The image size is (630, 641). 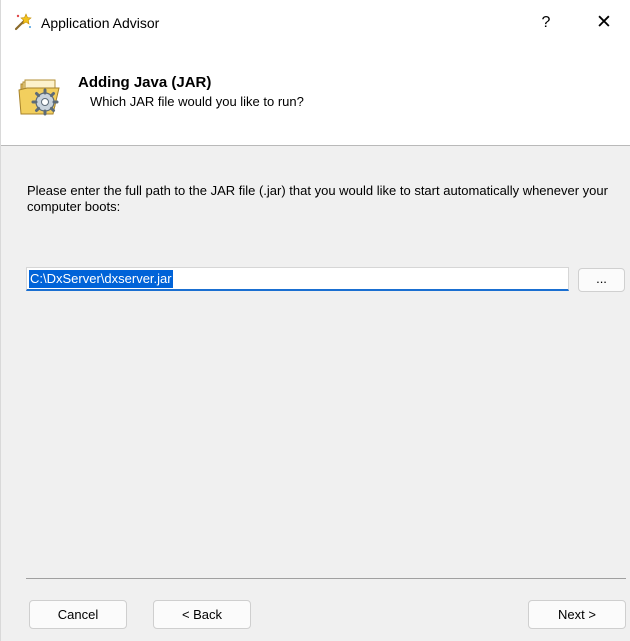 What do you see at coordinates (202, 614) in the screenshot?
I see `back-button: < Back` at bounding box center [202, 614].